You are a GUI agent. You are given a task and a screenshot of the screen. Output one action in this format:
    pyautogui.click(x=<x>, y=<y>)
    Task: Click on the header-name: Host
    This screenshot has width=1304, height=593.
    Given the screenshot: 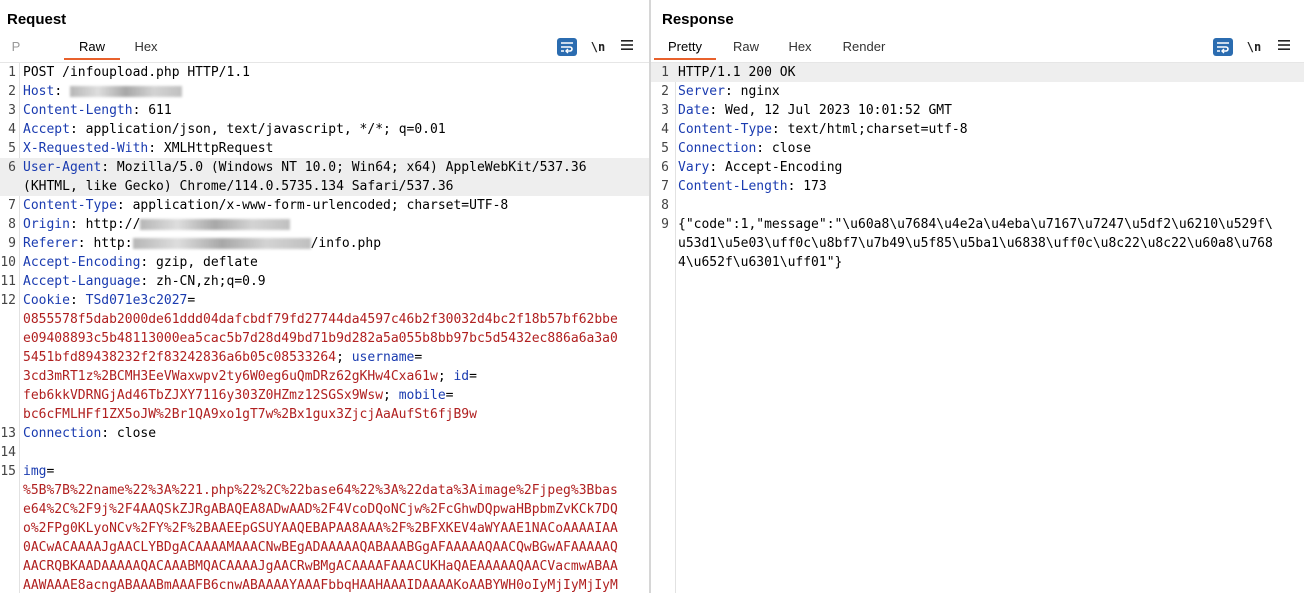 What is the action you would take?
    pyautogui.click(x=39, y=91)
    